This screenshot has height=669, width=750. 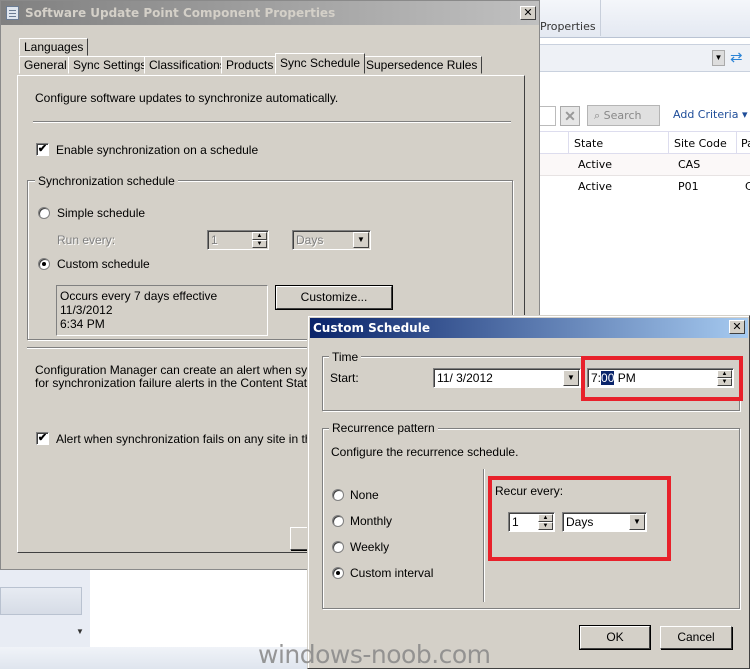 What do you see at coordinates (568, 26) in the screenshot?
I see `ribbon-properties-button: Properties` at bounding box center [568, 26].